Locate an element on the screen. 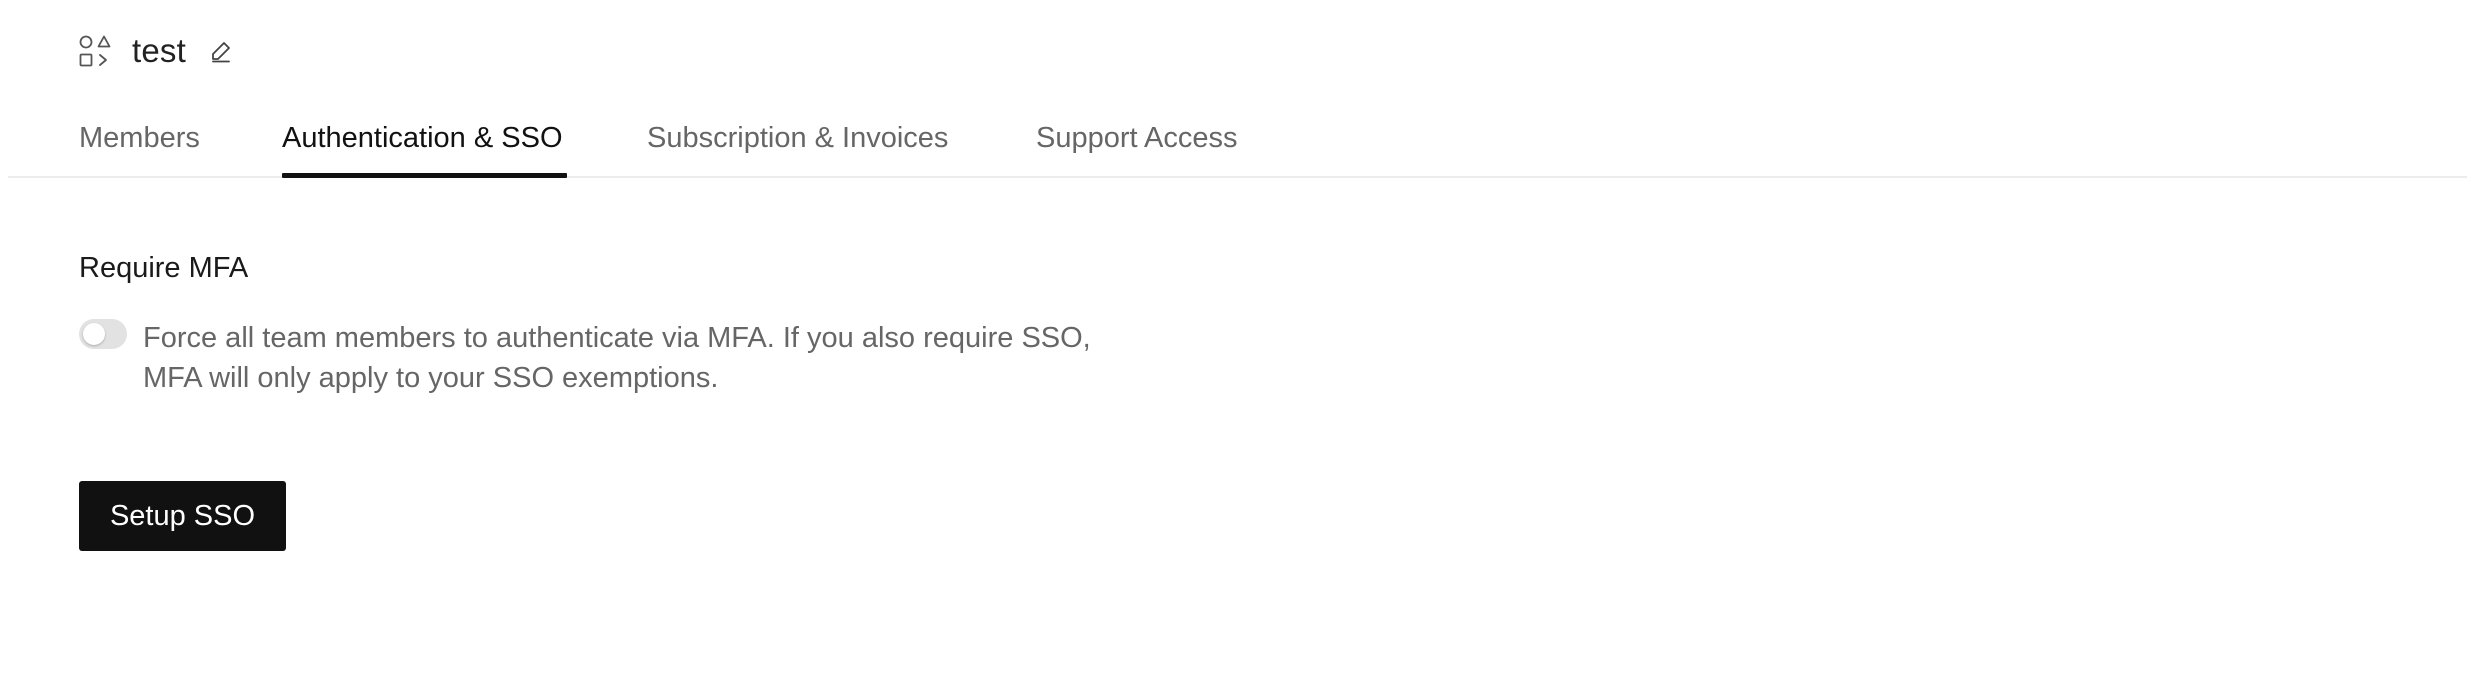 This screenshot has width=2475, height=685. tab-subscription-invoices: Subscription & Invoices is located at coordinates (797, 138).